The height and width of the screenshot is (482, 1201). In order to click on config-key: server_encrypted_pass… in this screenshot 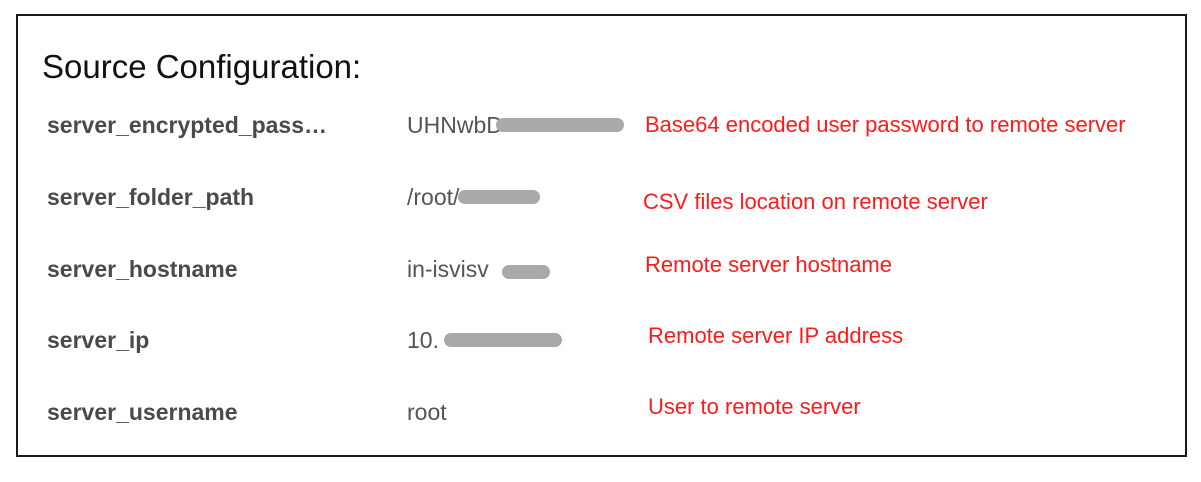, I will do `click(187, 125)`.